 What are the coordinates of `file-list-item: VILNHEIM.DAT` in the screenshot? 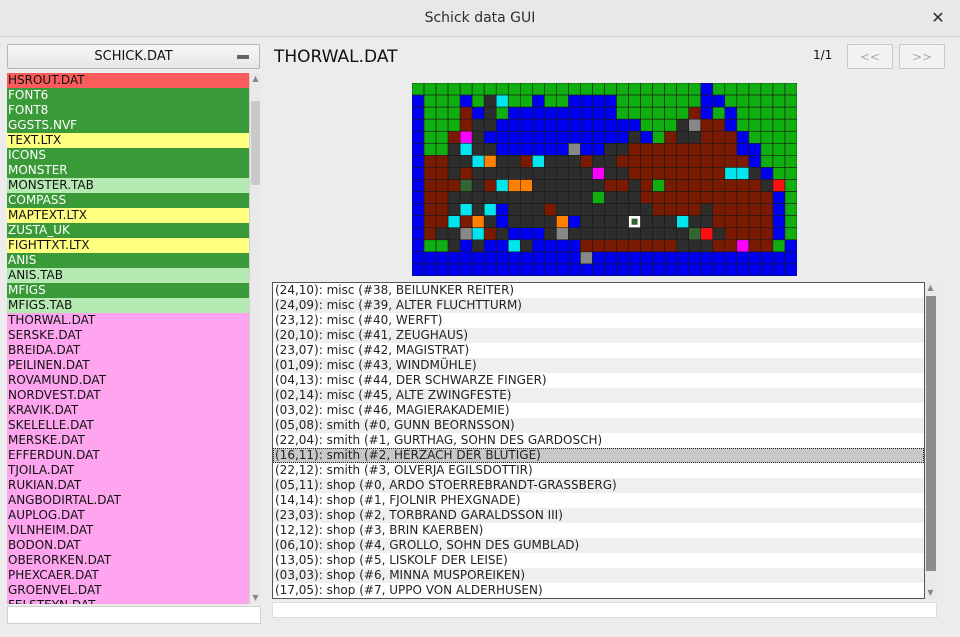 It's located at (128, 530).